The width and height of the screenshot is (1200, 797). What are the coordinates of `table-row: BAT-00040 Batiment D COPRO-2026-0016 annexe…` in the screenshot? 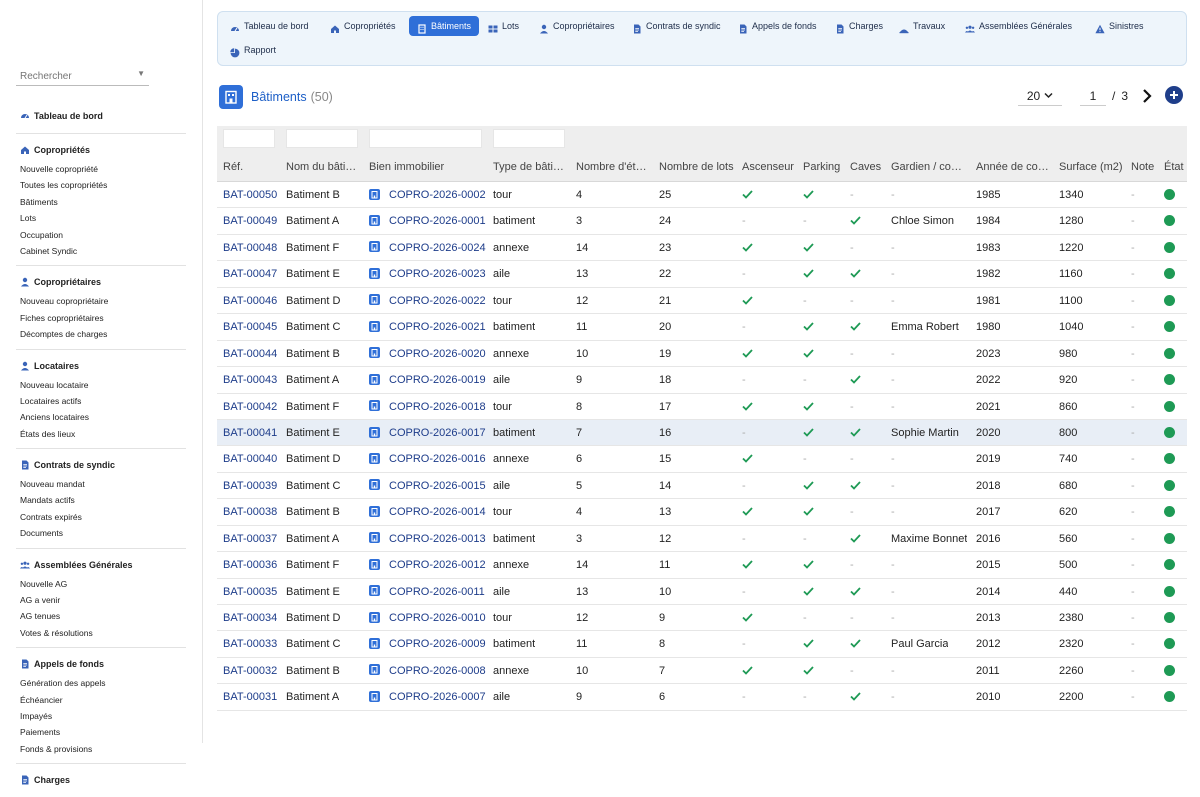 It's located at (702, 459).